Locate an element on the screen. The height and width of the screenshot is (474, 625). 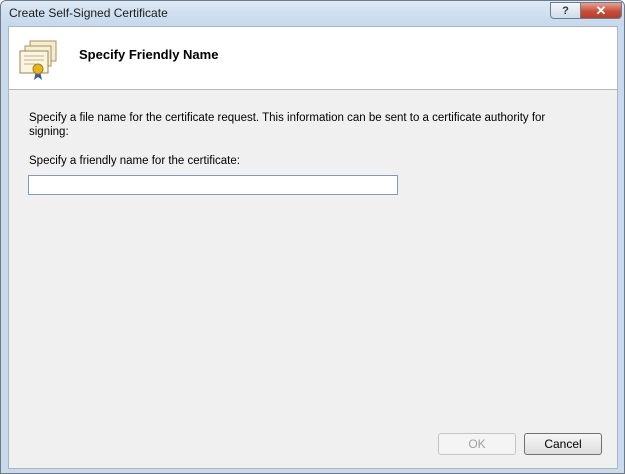
help-icon: ? is located at coordinates (565, 10).